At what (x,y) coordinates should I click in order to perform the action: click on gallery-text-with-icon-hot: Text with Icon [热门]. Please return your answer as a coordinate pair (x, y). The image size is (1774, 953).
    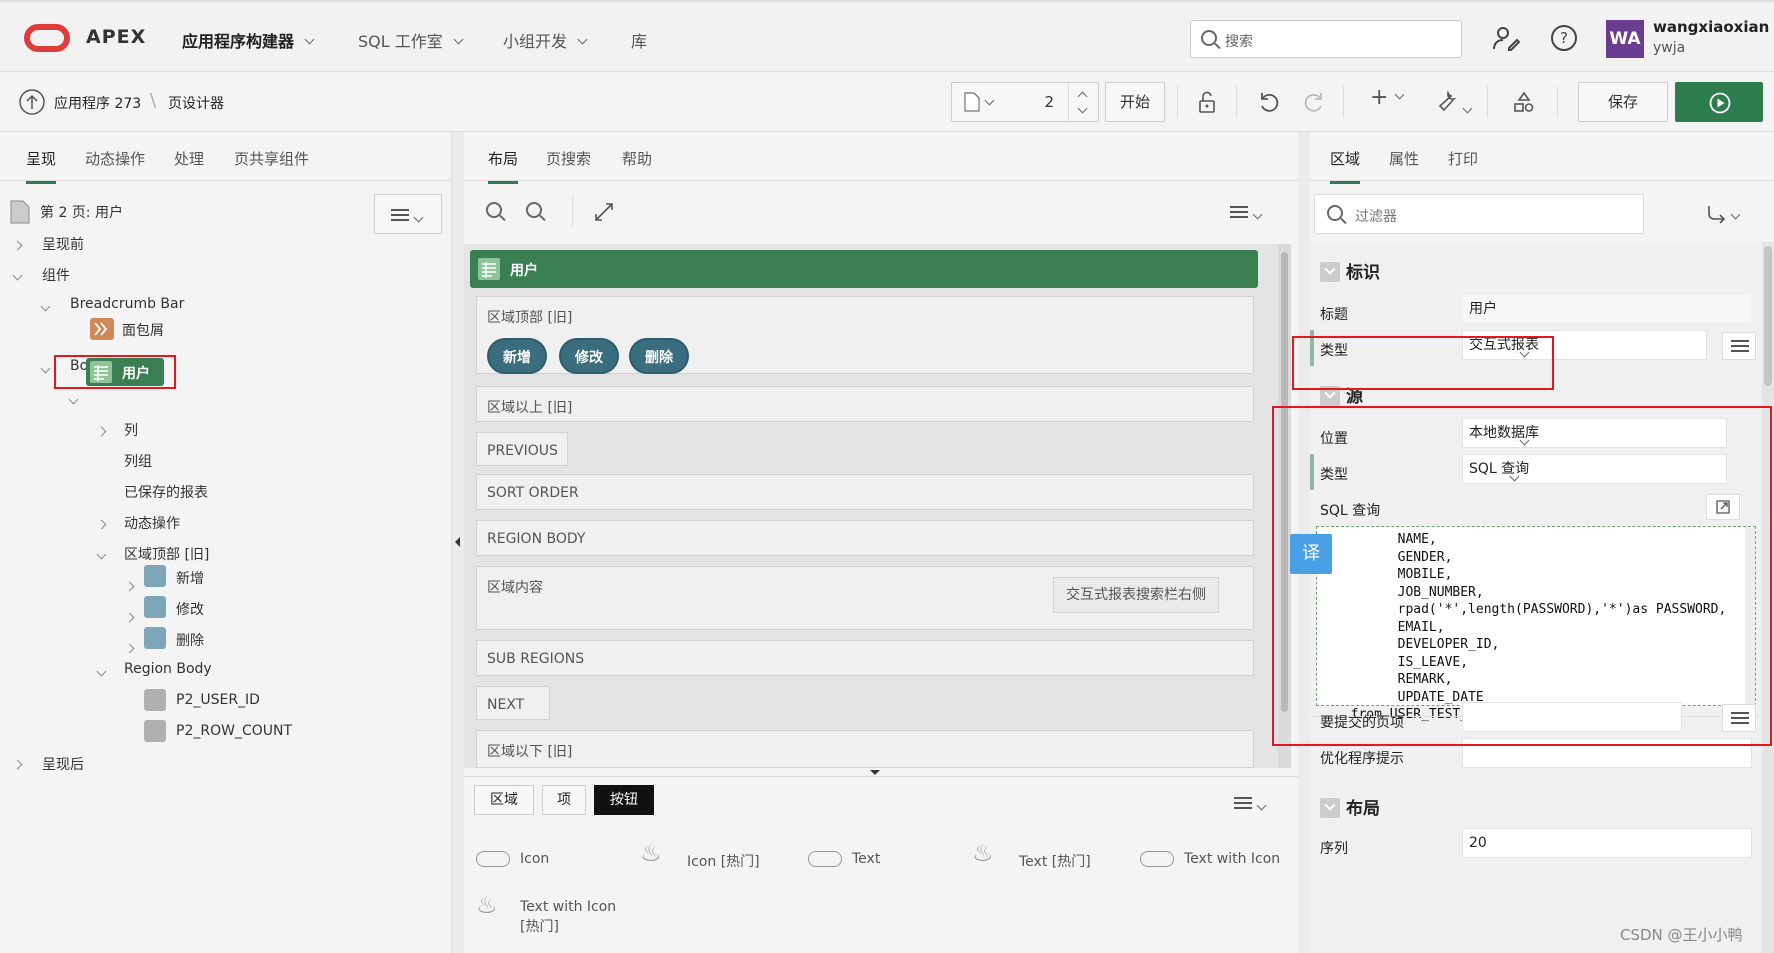
    Looking at the image, I should click on (568, 917).